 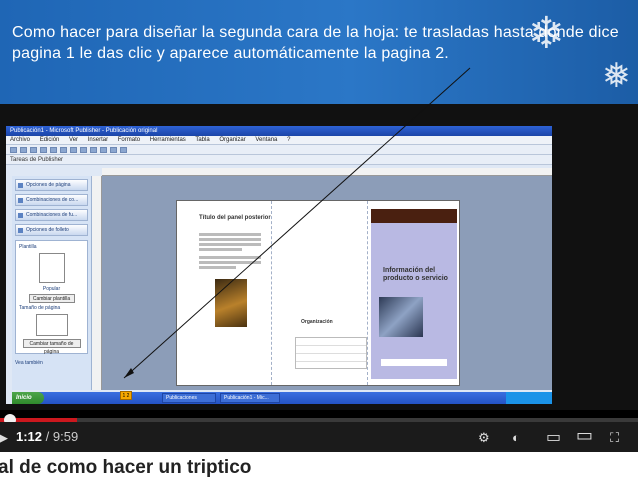 I want to click on start-button: Inicio, so click(x=28, y=398).